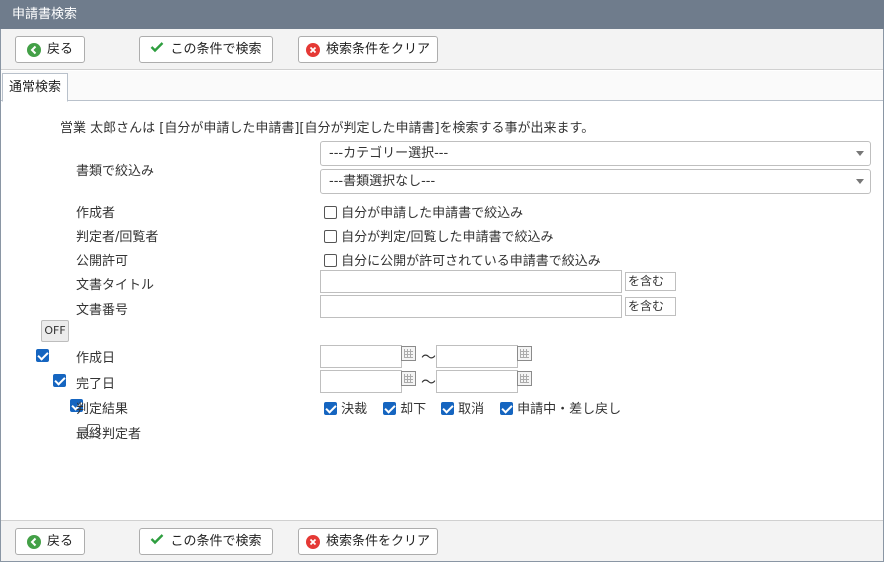 The height and width of the screenshot is (562, 884). Describe the element at coordinates (55, 331) in the screenshot. I see `off-toggle-button: OFF` at that location.